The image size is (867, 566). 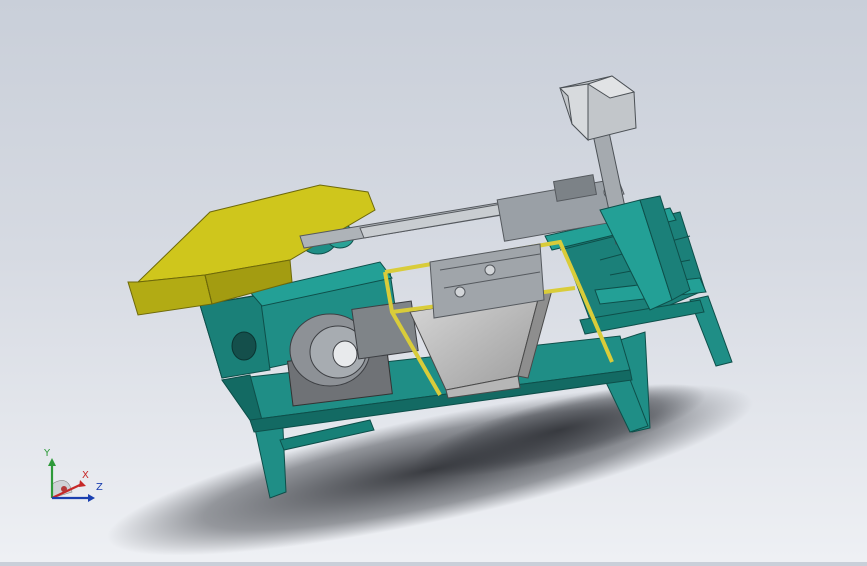 What do you see at coordinates (52, 462) in the screenshot?
I see `y-axis-arrowhead` at bounding box center [52, 462].